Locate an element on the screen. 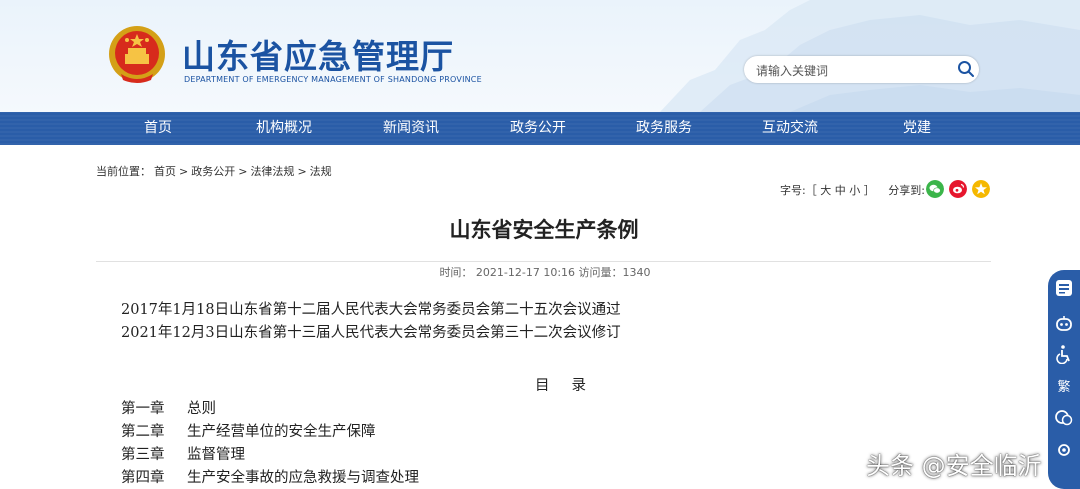  accessibility-toolbar: 繁 is located at coordinates (1064, 379).